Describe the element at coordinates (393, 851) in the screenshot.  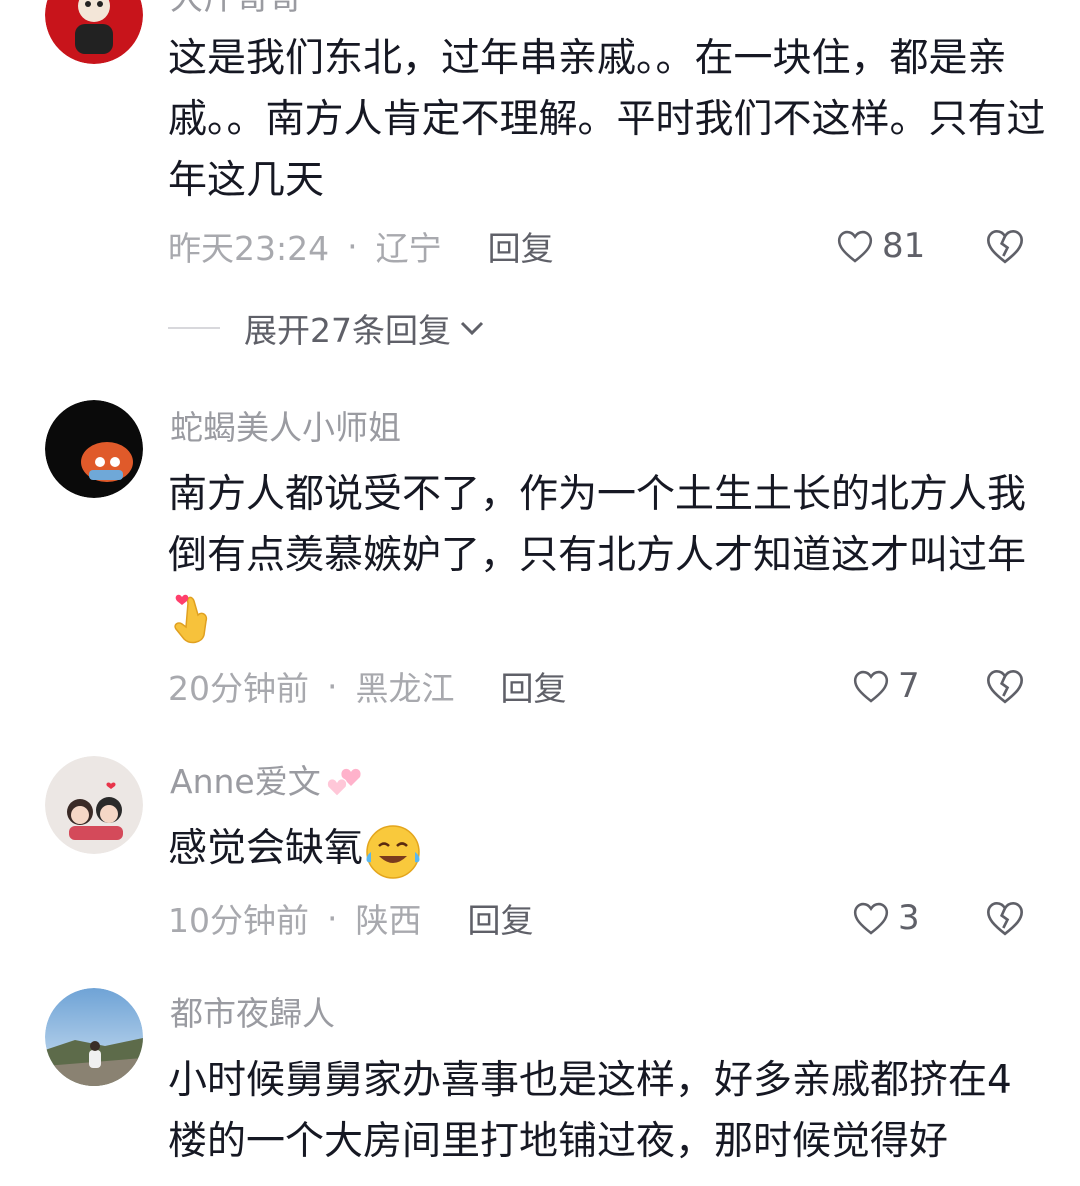
I see `laughing-crying-emoji-icon` at that location.